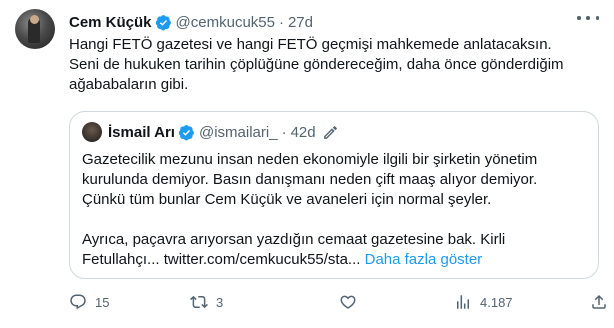 The image size is (614, 328). Describe the element at coordinates (334, 220) in the screenshot. I see `quote-line` at that location.